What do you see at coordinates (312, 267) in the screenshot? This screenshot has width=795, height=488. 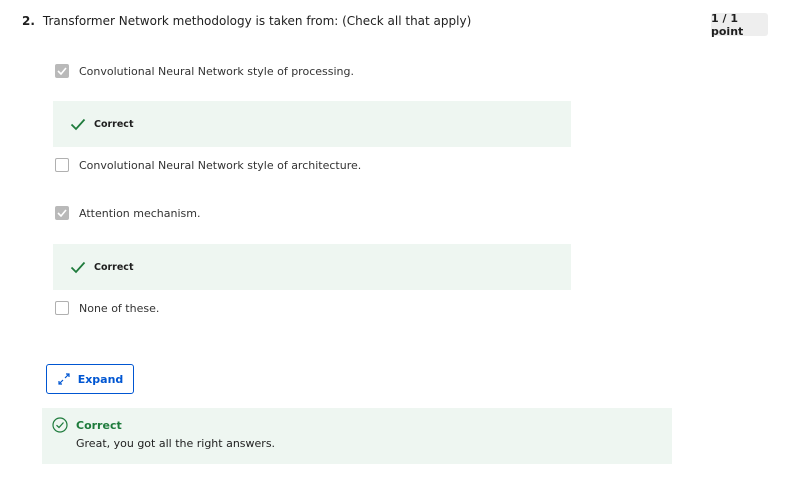 I see `option-3-feedback: Correct` at bounding box center [312, 267].